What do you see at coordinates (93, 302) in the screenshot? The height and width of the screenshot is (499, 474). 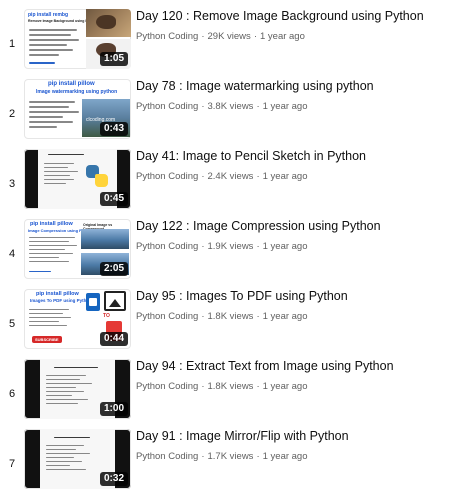 I see `image-file-icon` at bounding box center [93, 302].